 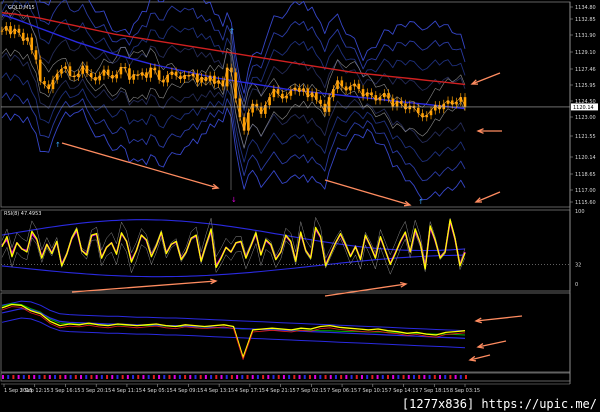 I want to click on time-tick-label: 4 Sep 21:15, so click(x=280, y=391).